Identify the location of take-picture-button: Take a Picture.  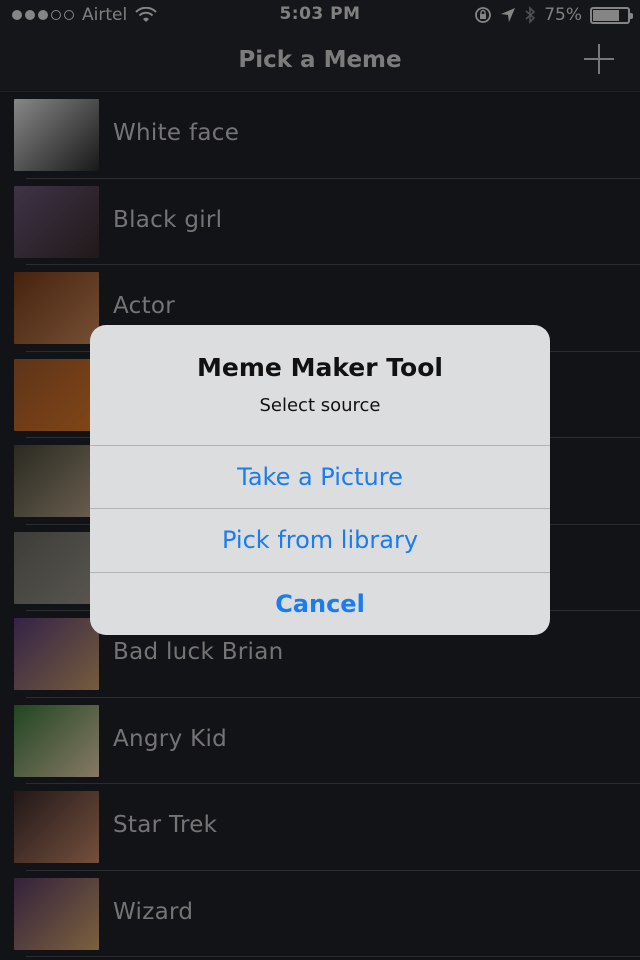
(320, 476).